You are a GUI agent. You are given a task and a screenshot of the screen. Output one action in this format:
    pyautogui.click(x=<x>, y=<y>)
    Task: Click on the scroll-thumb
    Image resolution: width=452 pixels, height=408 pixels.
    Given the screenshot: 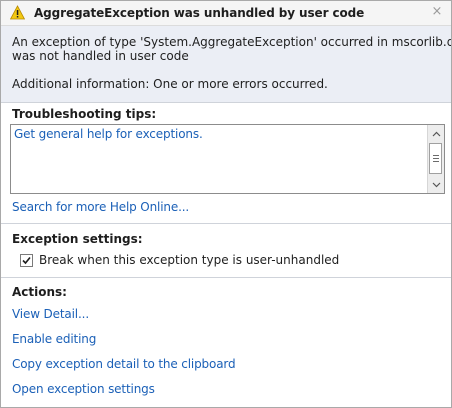 What is the action you would take?
    pyautogui.click(x=435, y=158)
    